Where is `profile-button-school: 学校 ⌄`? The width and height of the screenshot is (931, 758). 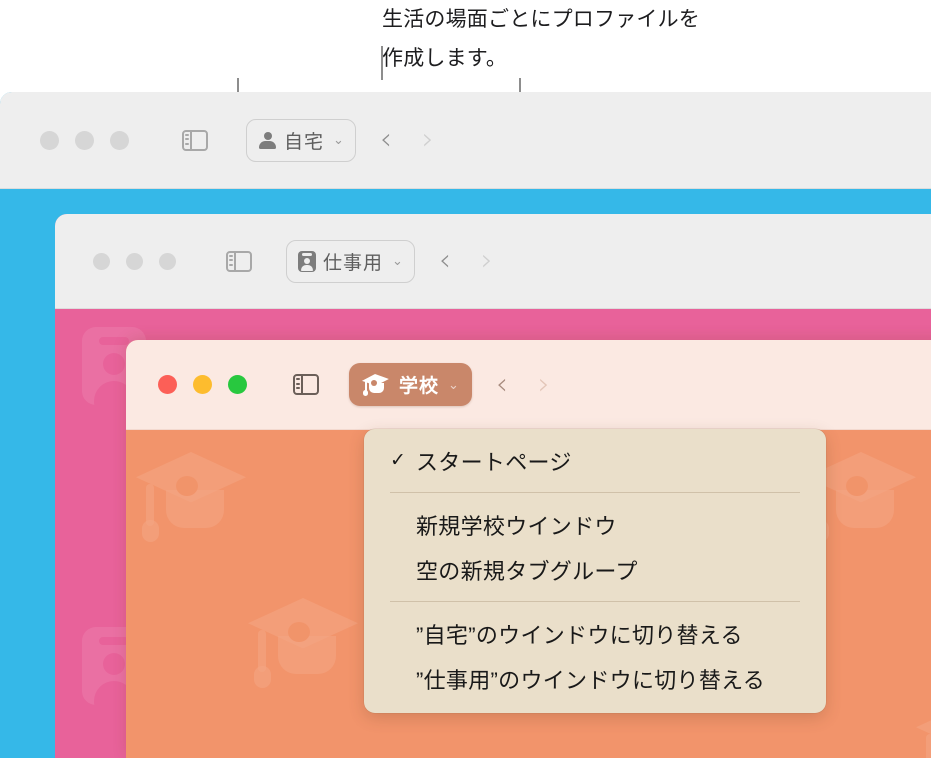
profile-button-school: 学校 ⌄ is located at coordinates (410, 384).